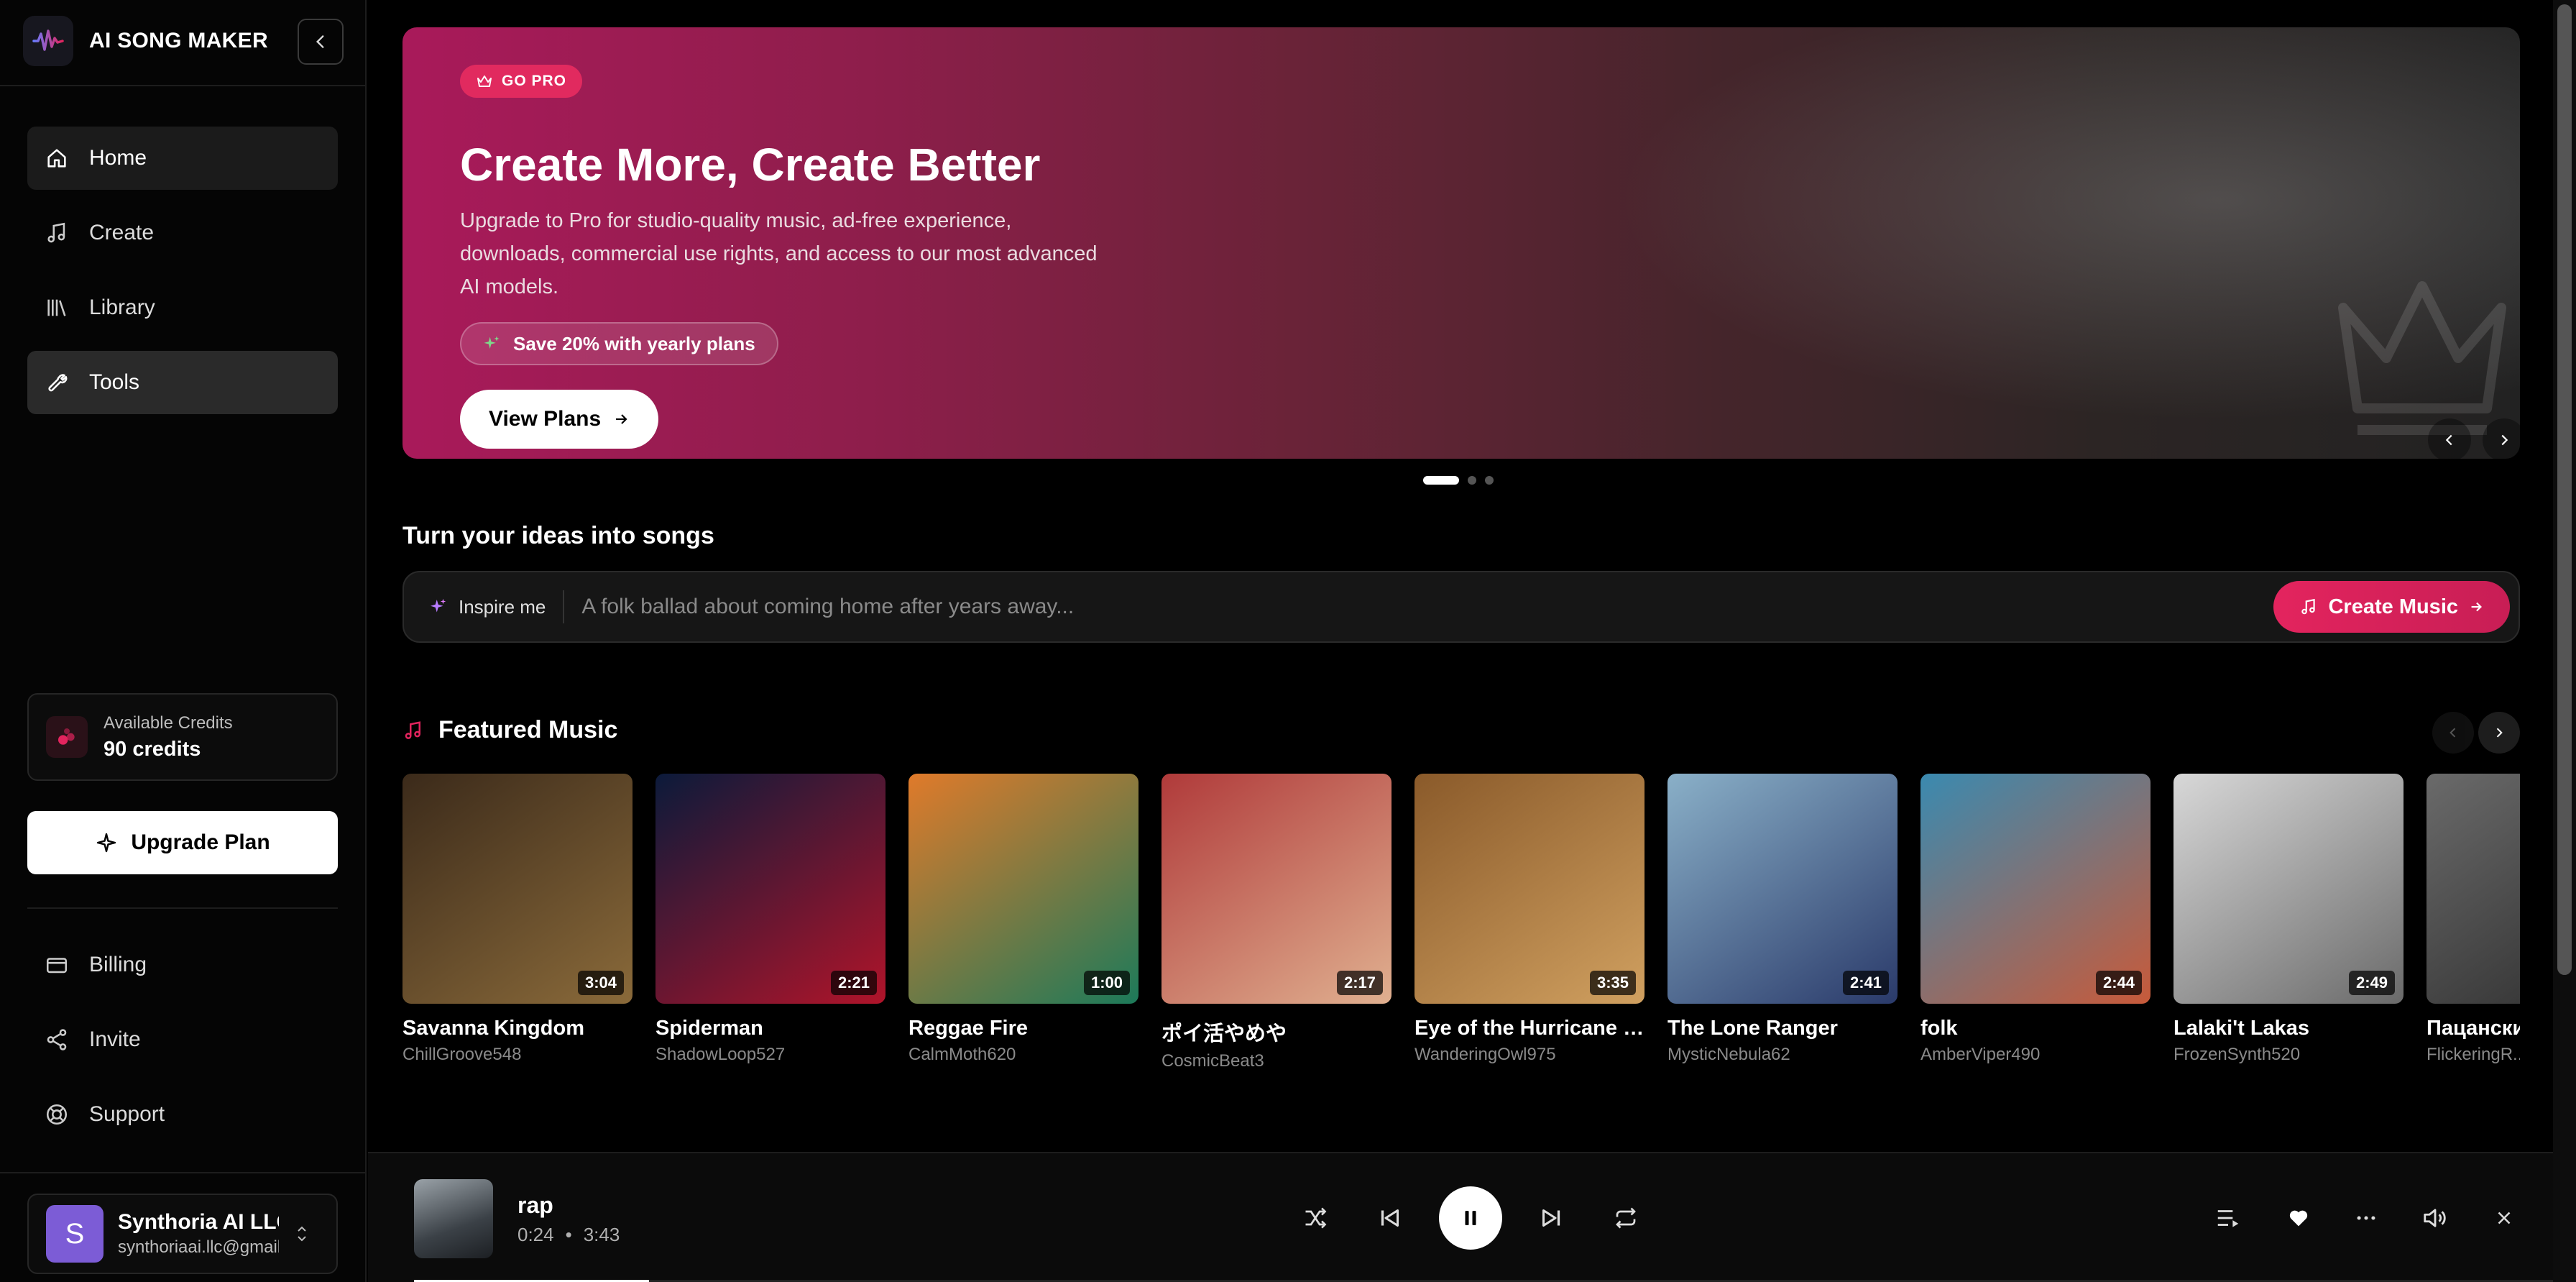  What do you see at coordinates (2501, 438) in the screenshot?
I see `banner-next-button` at bounding box center [2501, 438].